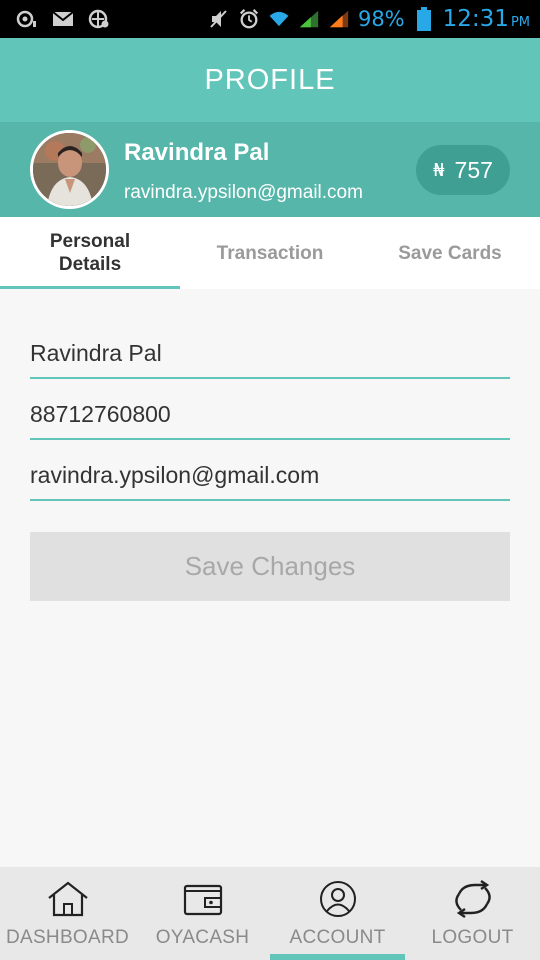 The width and height of the screenshot is (540, 960). I want to click on wallet-icon, so click(203, 899).